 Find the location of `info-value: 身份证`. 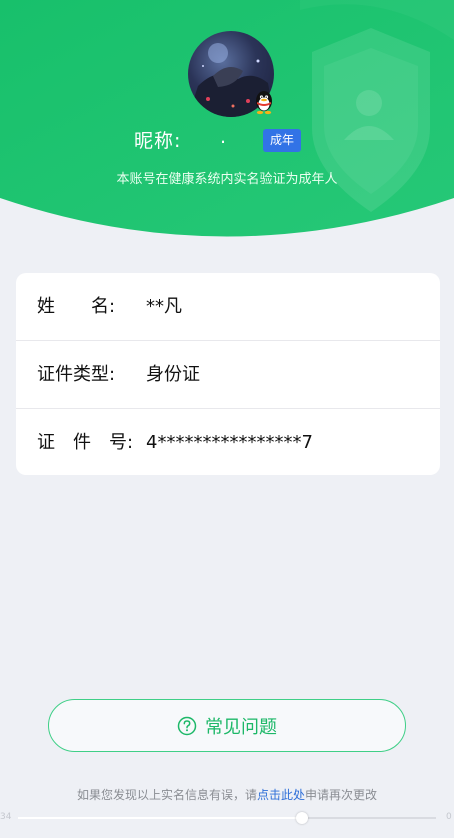

info-value: 身份证 is located at coordinates (173, 374).